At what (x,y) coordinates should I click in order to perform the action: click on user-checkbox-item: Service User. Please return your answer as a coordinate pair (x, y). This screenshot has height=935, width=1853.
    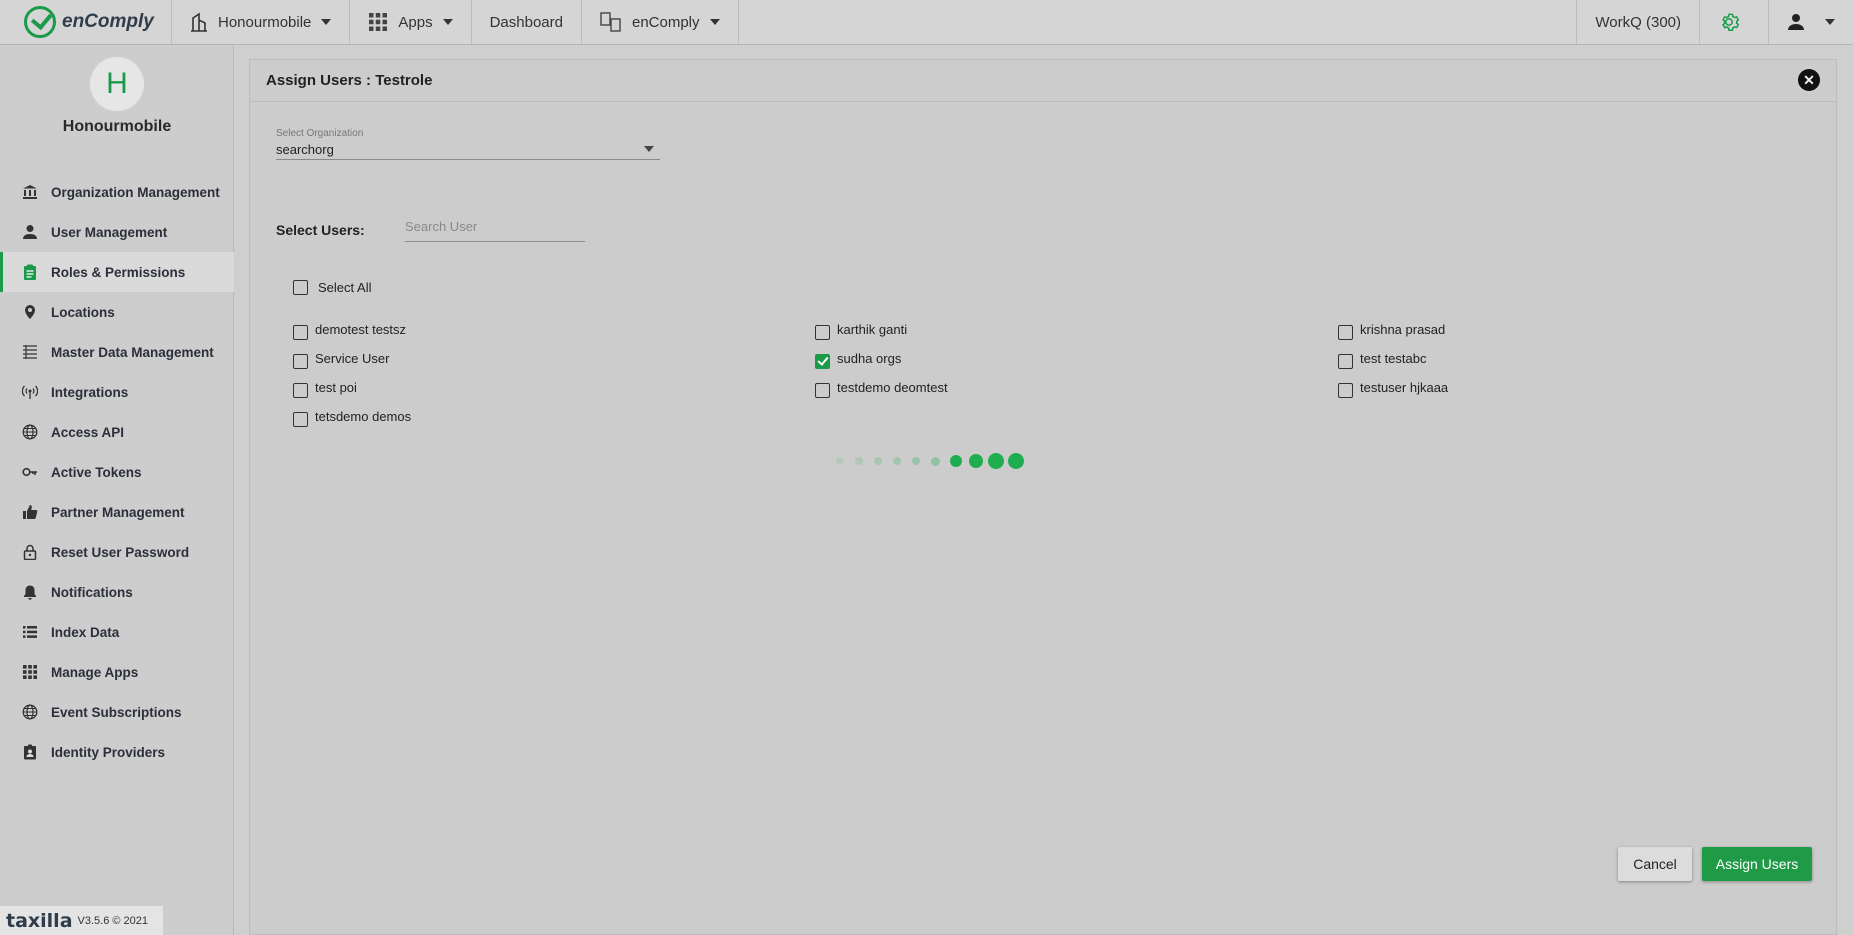
    Looking at the image, I should click on (341, 360).